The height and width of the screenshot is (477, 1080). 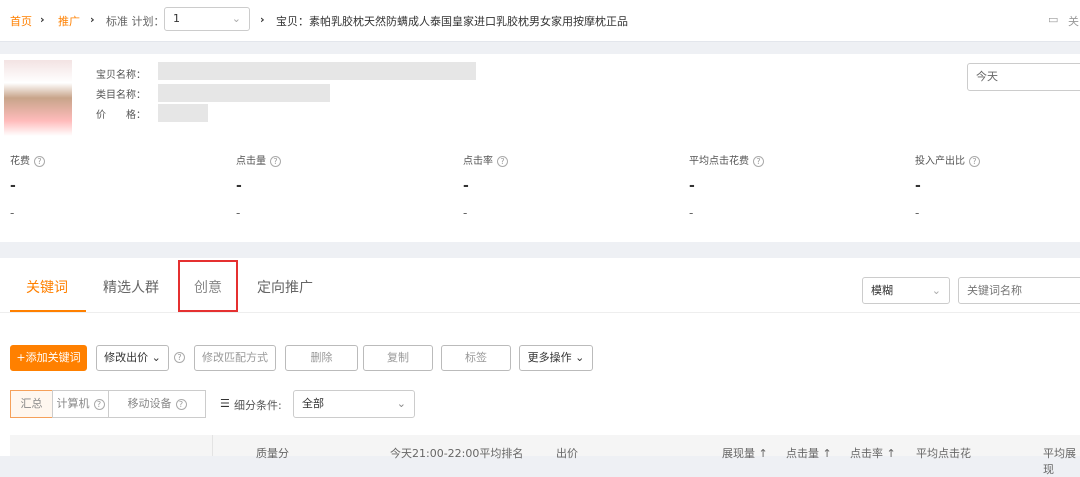 I want to click on column-header: 出价, so click(x=567, y=453).